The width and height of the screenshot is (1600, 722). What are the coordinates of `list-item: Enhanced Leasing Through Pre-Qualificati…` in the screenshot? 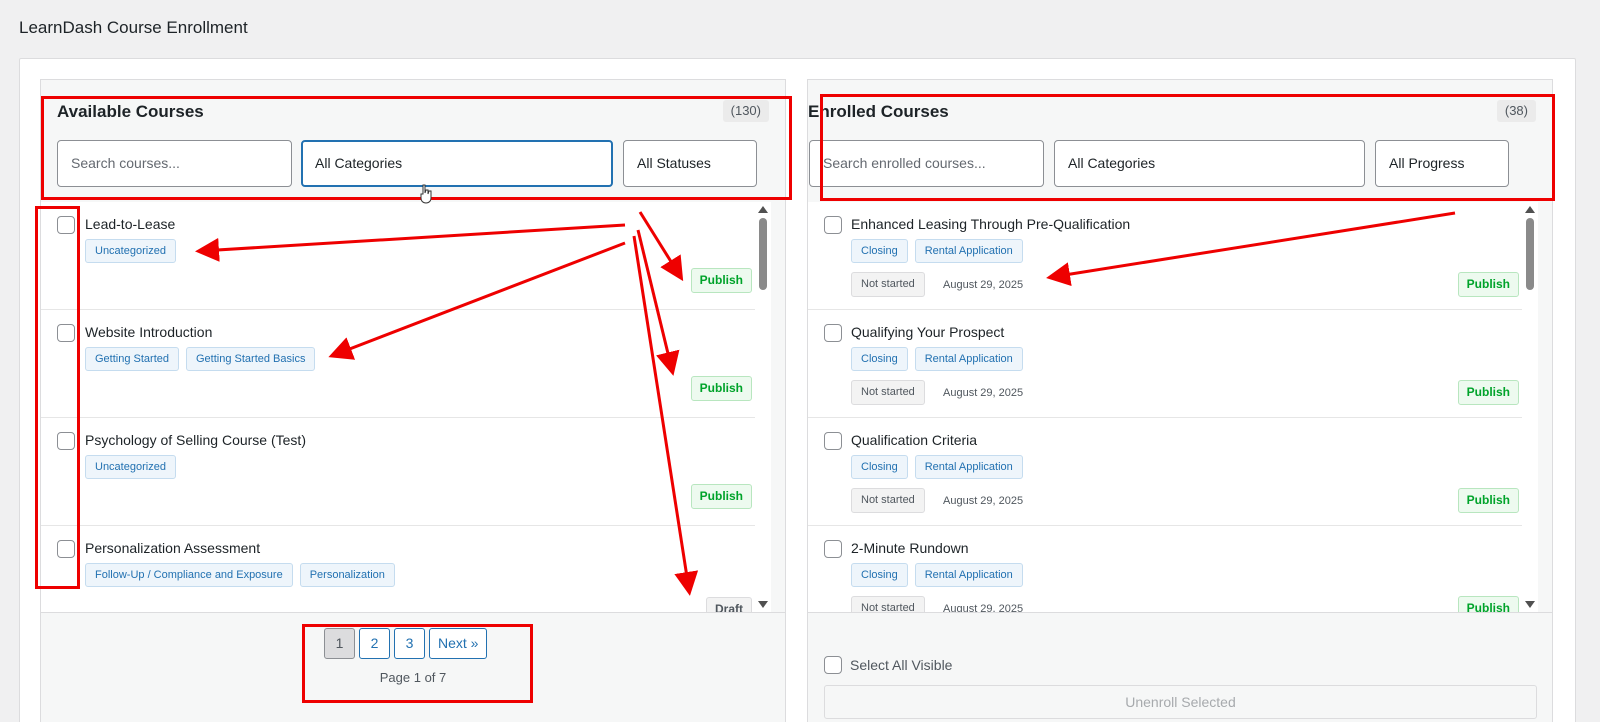 It's located at (1173, 256).